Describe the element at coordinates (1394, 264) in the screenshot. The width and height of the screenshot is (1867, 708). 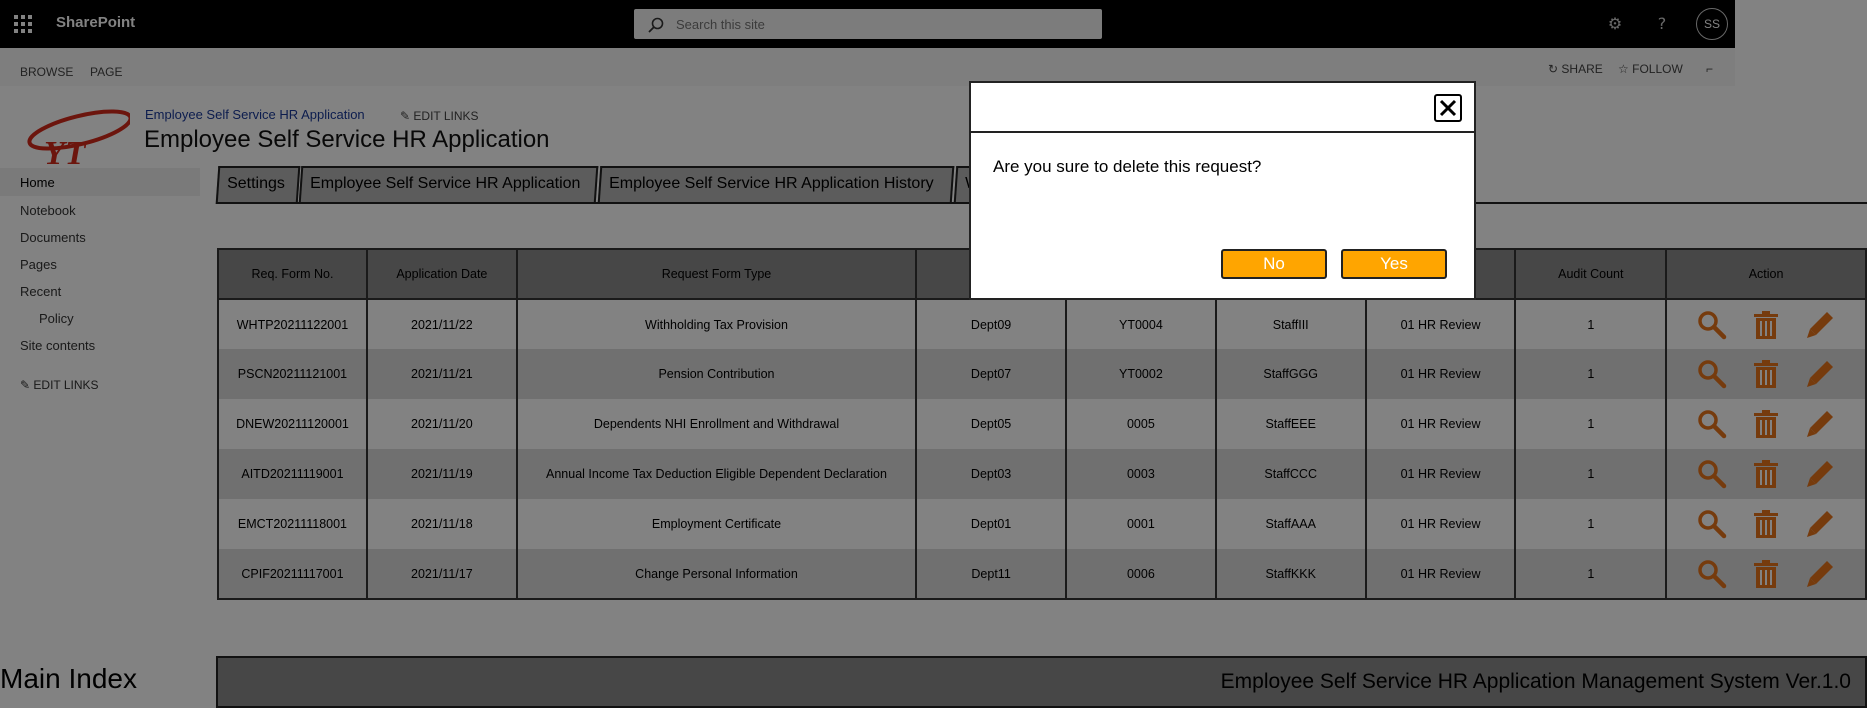
I see `yes-button: Yes` at that location.